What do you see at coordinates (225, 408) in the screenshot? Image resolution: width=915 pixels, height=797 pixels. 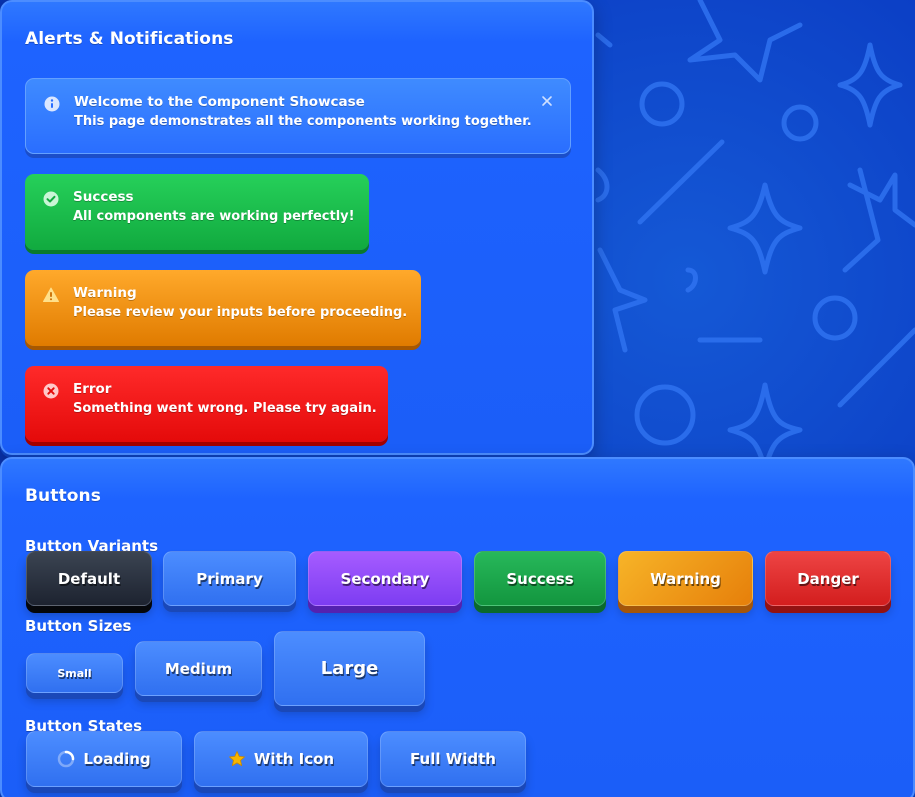 I see `alert-message: Something went wrong. Please try again.` at bounding box center [225, 408].